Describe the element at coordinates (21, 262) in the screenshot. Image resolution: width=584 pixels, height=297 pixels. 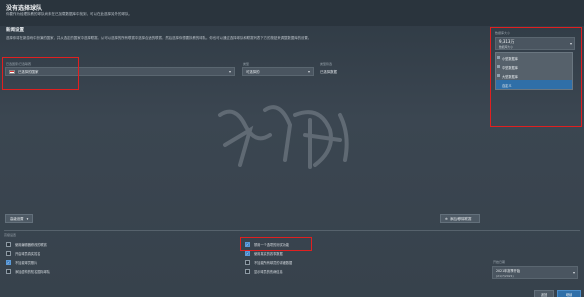
I see `option-checkbox: ✓ 不加载球员照片` at that location.